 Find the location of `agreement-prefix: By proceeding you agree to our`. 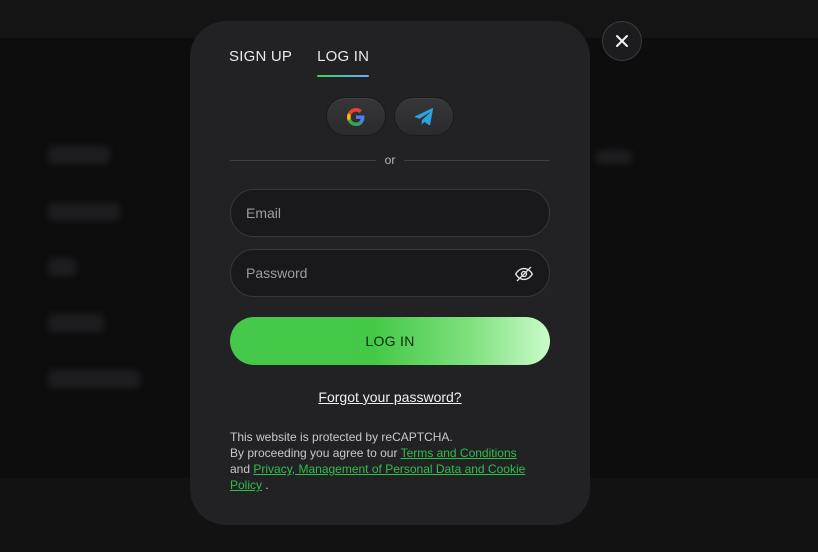

agreement-prefix: By proceeding you agree to our is located at coordinates (315, 453).